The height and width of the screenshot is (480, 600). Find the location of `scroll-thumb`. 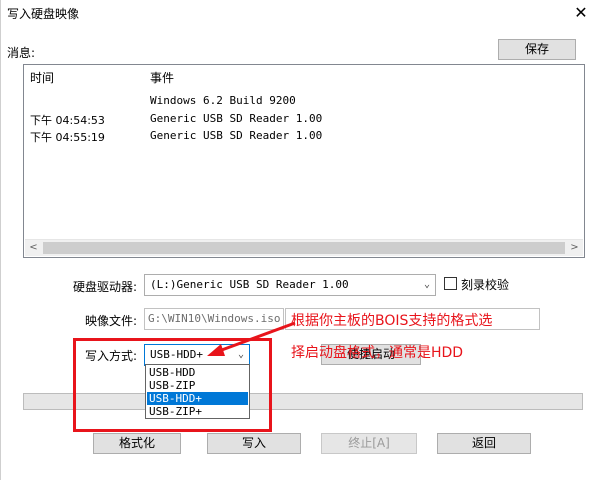

scroll-thumb is located at coordinates (304, 248).